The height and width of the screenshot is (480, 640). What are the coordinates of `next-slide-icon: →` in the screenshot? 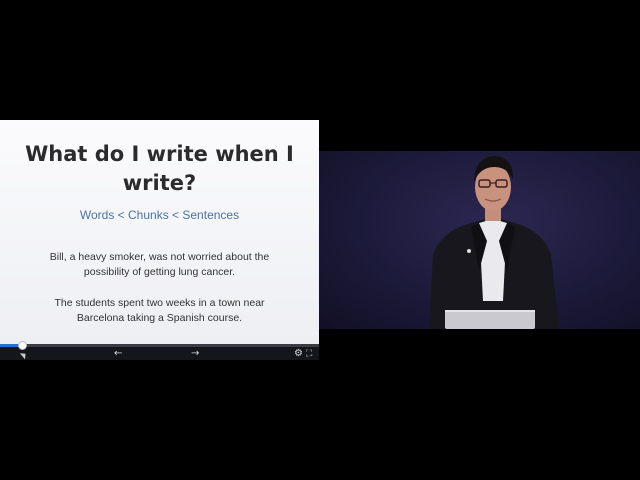 It's located at (195, 354).